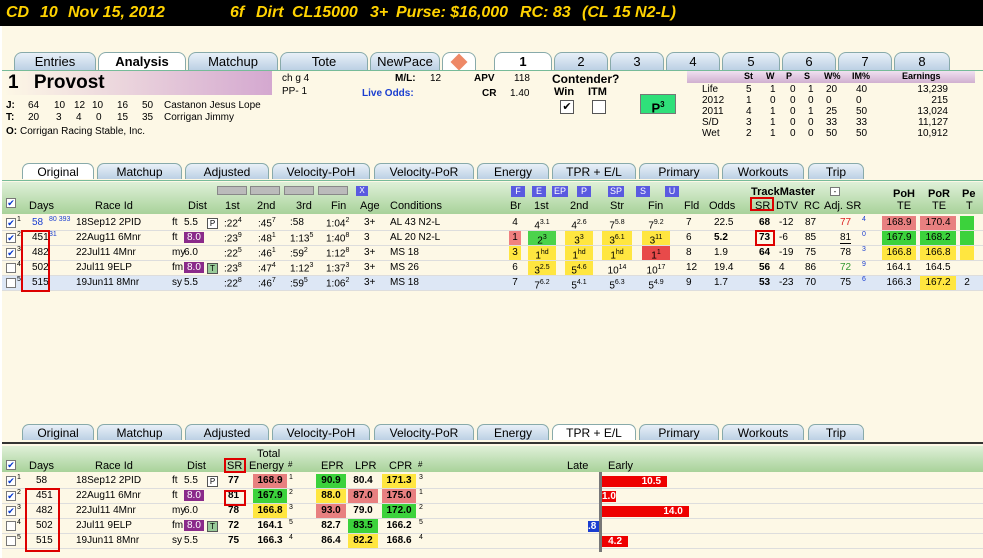  What do you see at coordinates (581, 61) in the screenshot?
I see `post-tab-2: 2` at bounding box center [581, 61].